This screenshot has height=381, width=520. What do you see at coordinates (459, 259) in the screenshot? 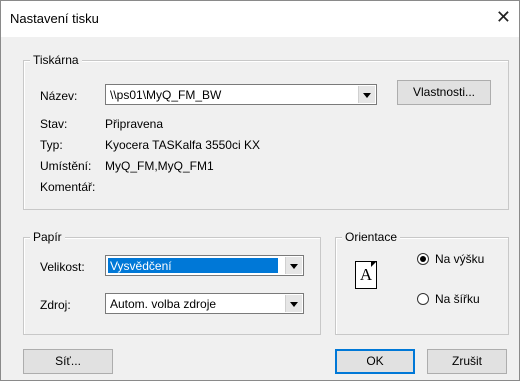
I see `portrait-label: Na výšku` at bounding box center [459, 259].